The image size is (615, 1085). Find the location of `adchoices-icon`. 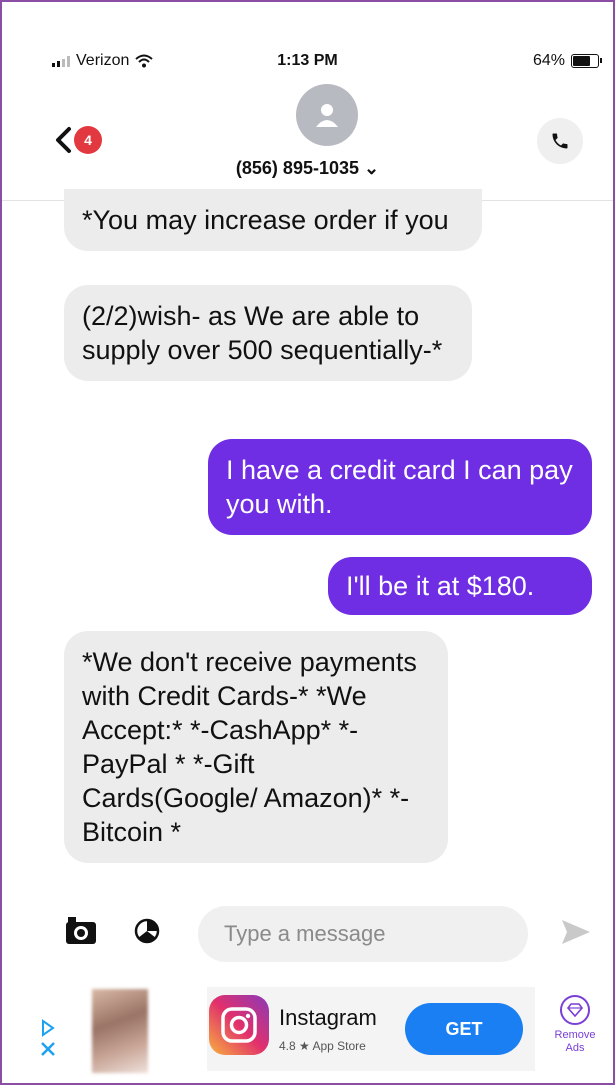

adchoices-icon is located at coordinates (48, 1028).